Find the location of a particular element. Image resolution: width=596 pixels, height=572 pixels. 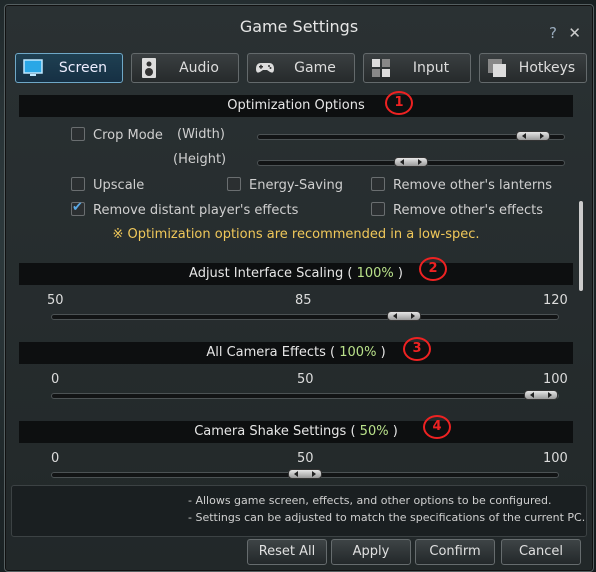

remove-others-option: Remove other's effects is located at coordinates (457, 210).